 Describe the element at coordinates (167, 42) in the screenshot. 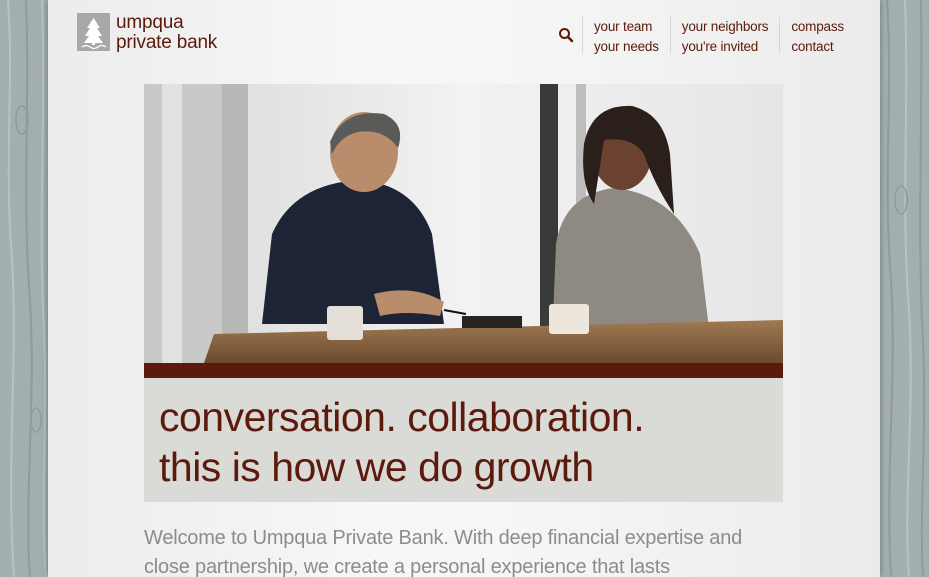

I see `brand-name-line2: private bank` at that location.